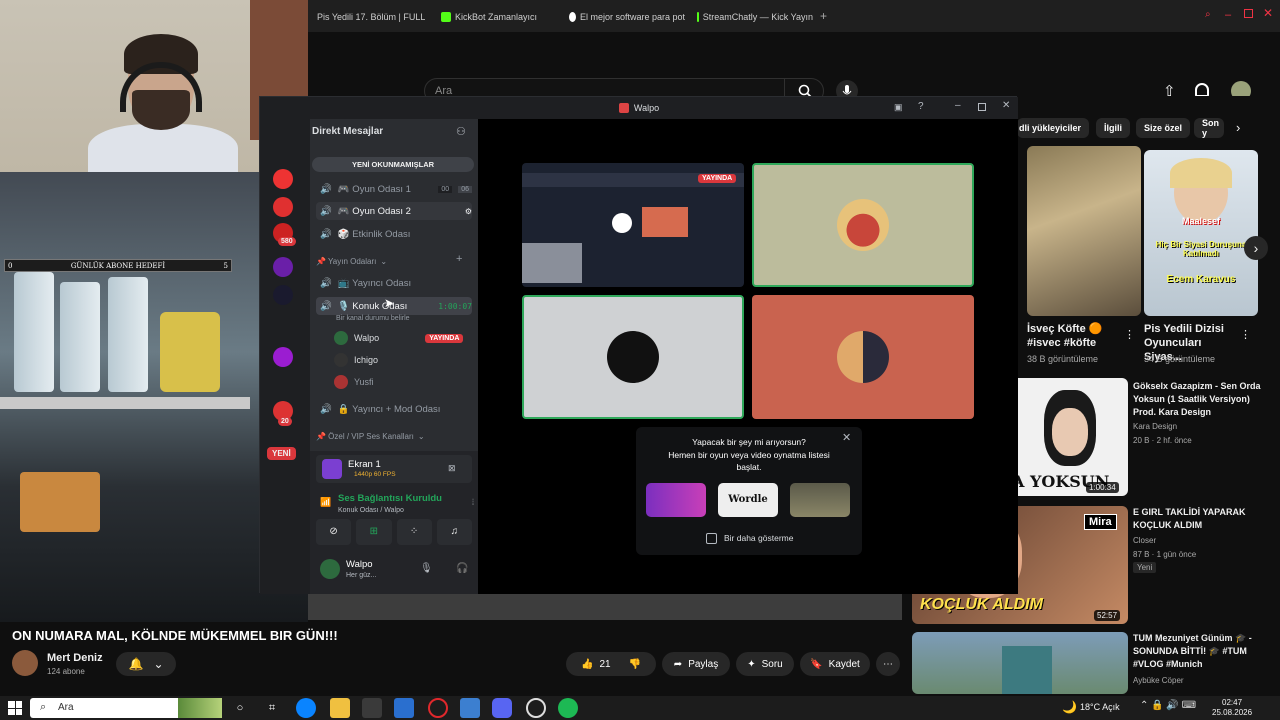 This screenshot has width=1280, height=720. What do you see at coordinates (390, 498) in the screenshot?
I see `voice-status: Ses Bağlantısı Kuruldu` at bounding box center [390, 498].